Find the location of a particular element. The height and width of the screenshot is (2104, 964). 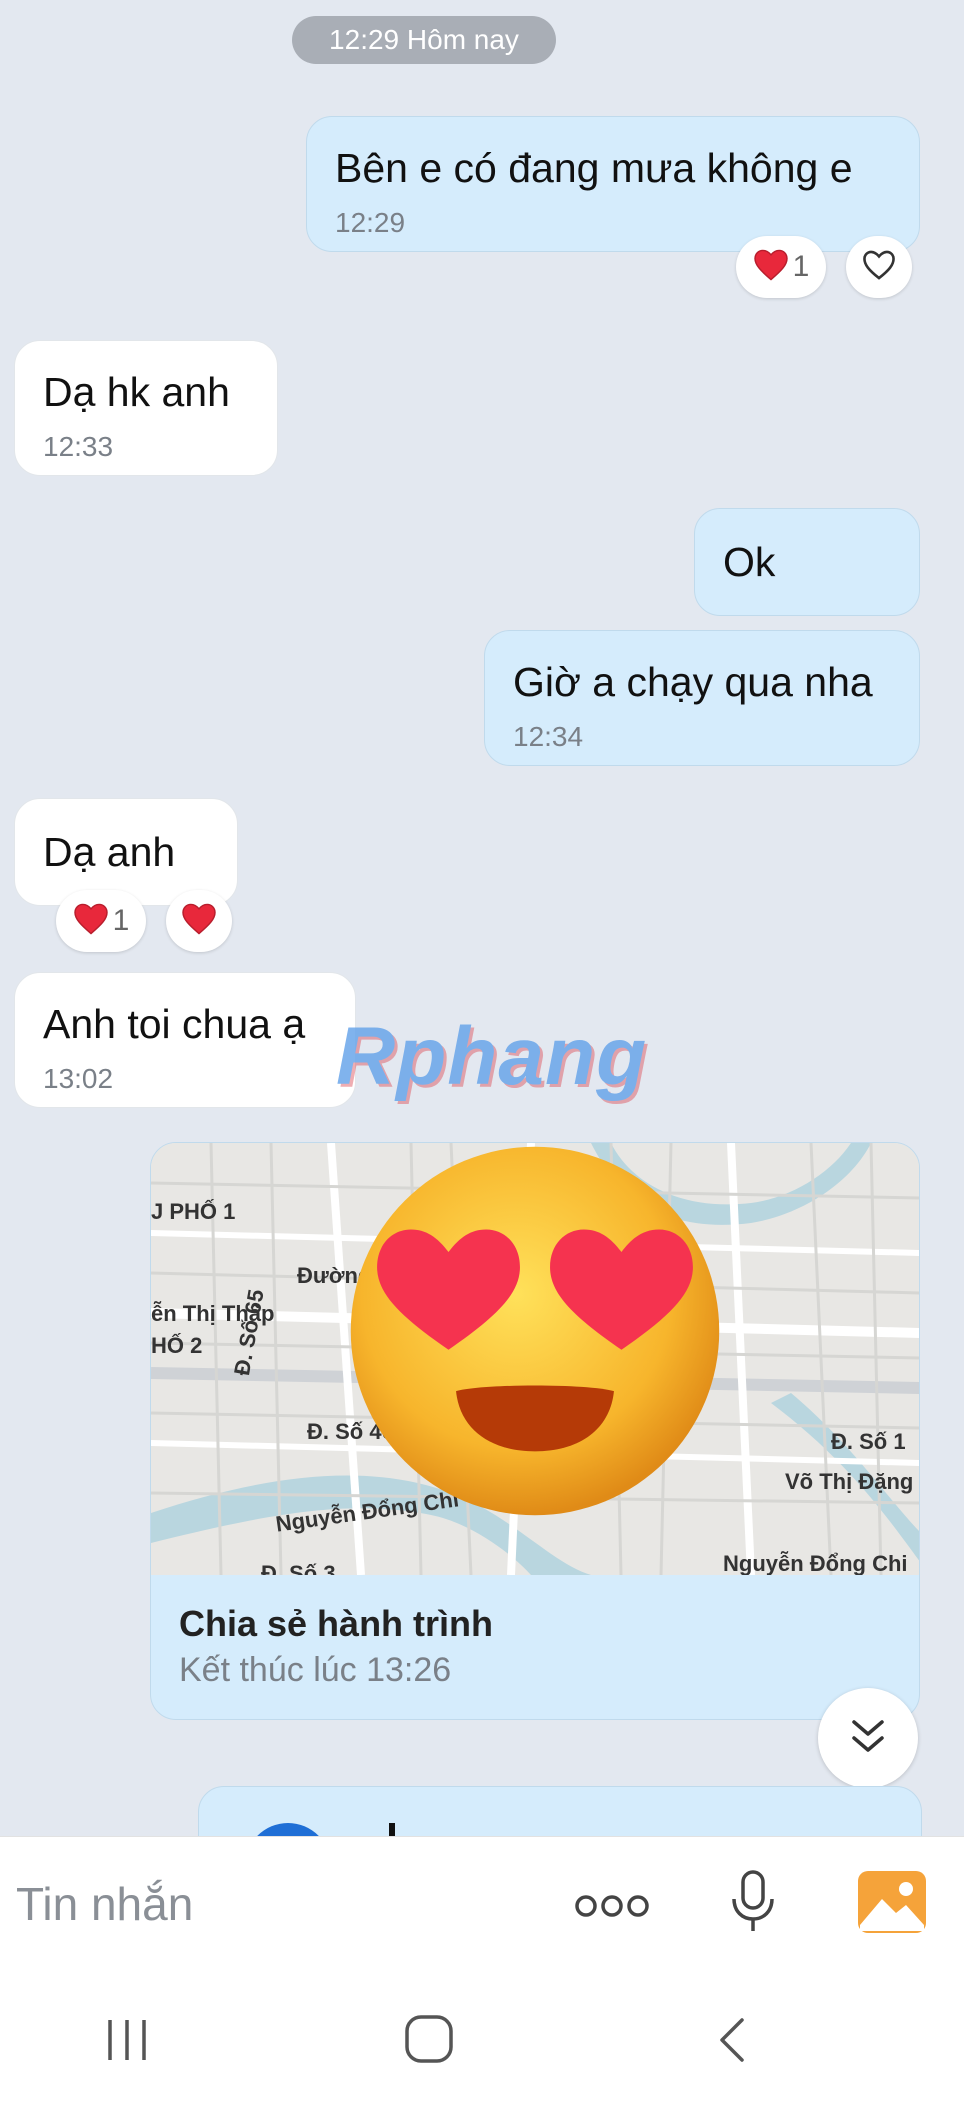

message-bubble-received: Dạ hk anh 12:33 is located at coordinates (146, 408).